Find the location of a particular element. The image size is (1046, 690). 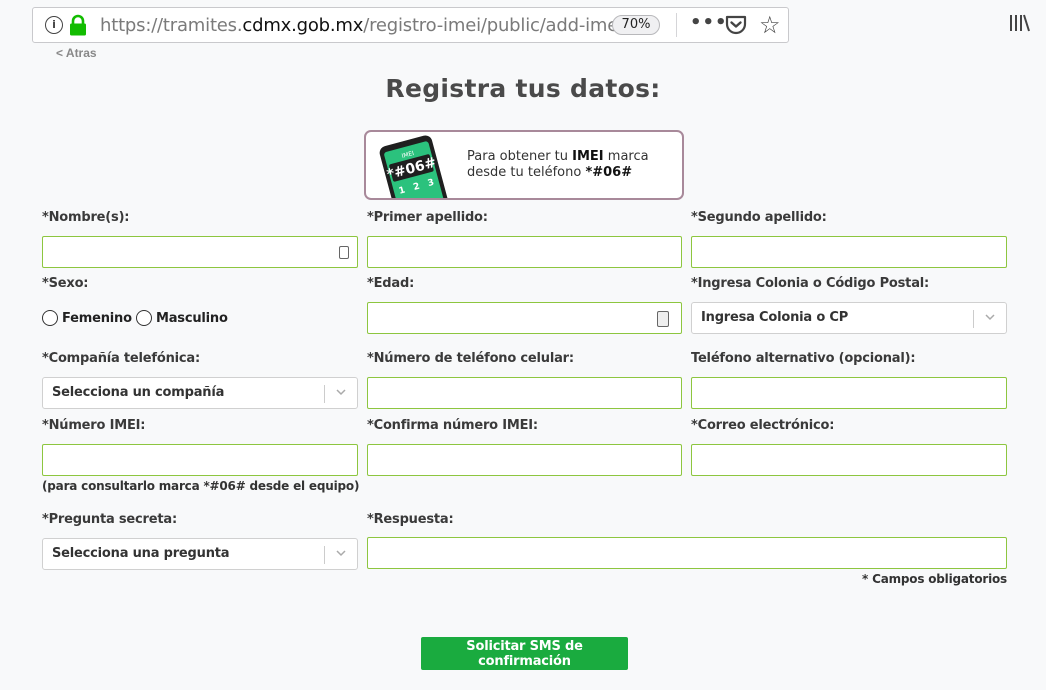

primer-apellido-label: *Primer apellido: is located at coordinates (427, 217).